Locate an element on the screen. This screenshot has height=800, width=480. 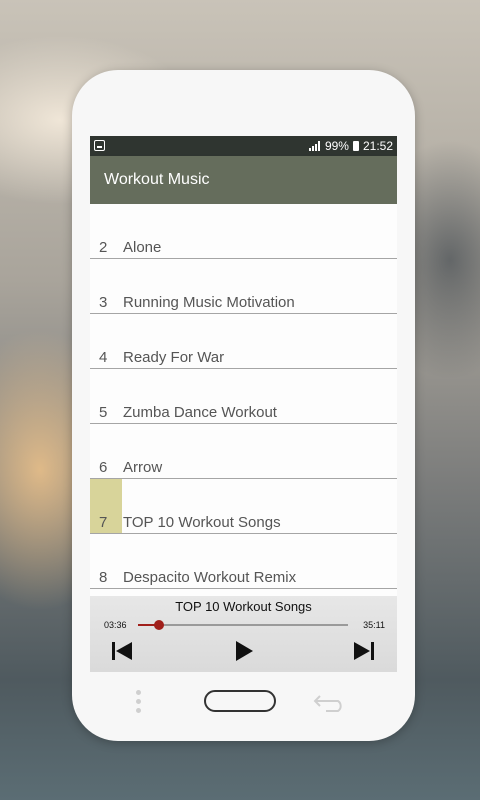
play-button is located at coordinates (244, 651).